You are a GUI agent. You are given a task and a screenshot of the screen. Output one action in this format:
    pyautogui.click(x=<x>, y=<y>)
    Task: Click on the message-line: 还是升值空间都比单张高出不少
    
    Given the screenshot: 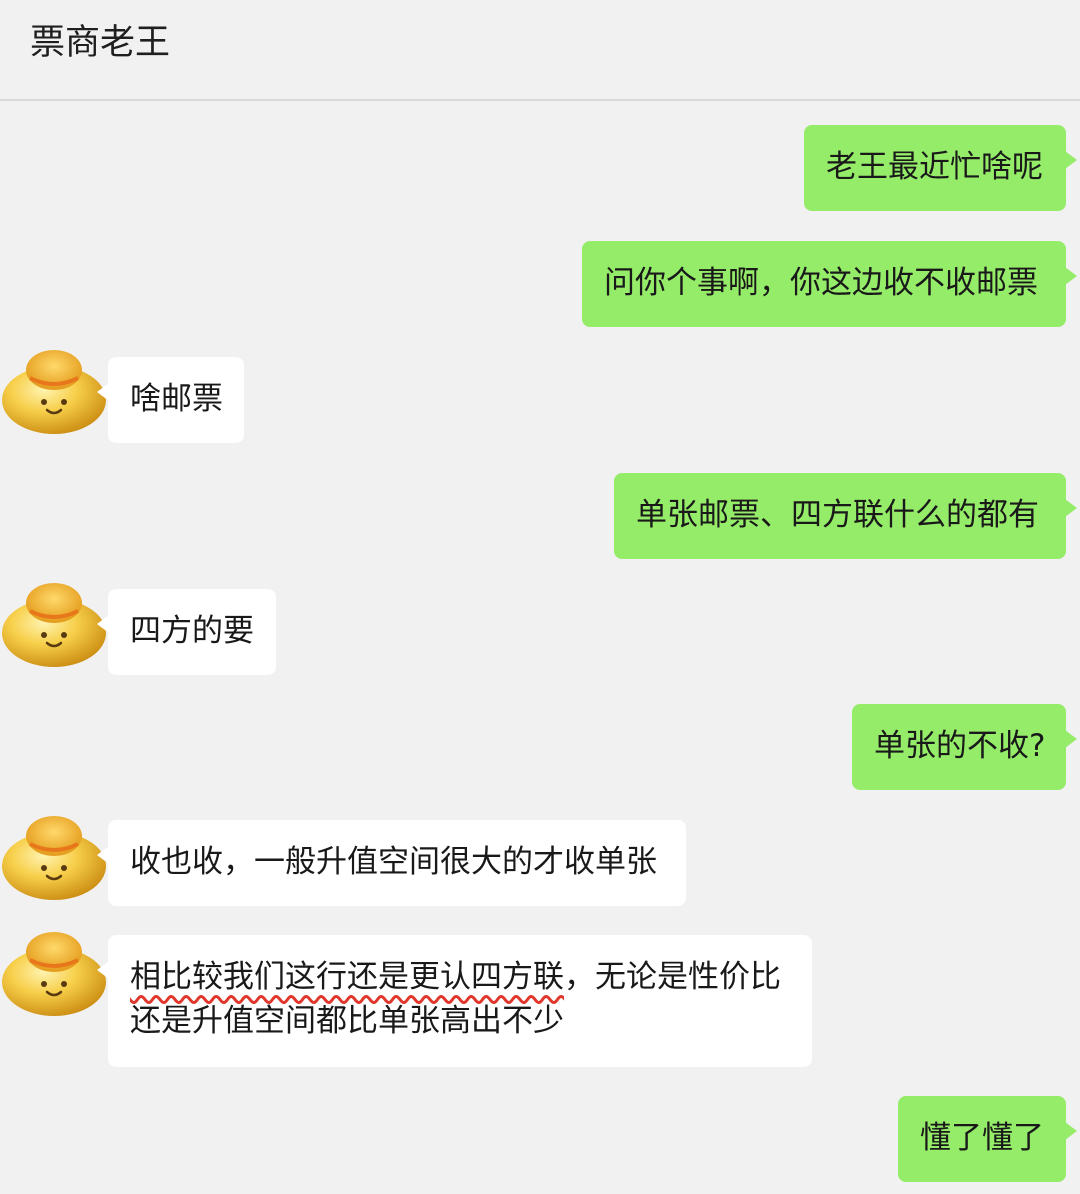 What is the action you would take?
    pyautogui.click(x=347, y=1021)
    